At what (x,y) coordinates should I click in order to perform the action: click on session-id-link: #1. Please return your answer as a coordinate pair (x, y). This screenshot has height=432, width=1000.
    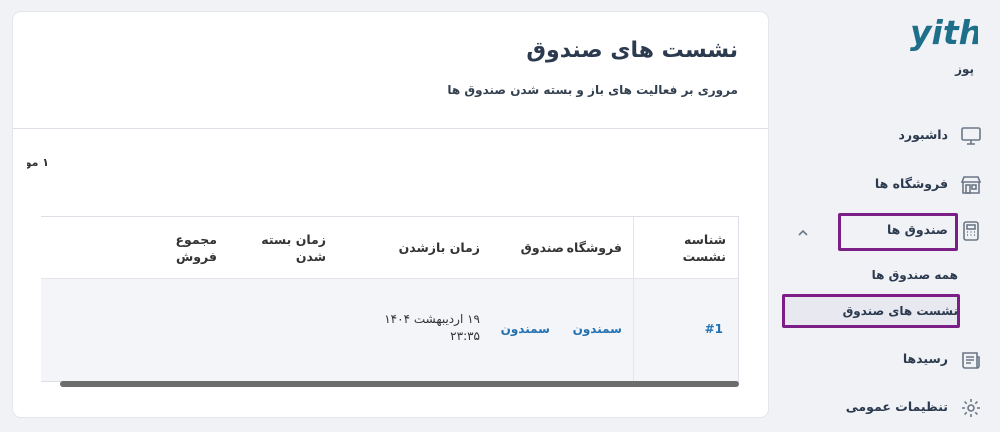
    Looking at the image, I should click on (714, 329).